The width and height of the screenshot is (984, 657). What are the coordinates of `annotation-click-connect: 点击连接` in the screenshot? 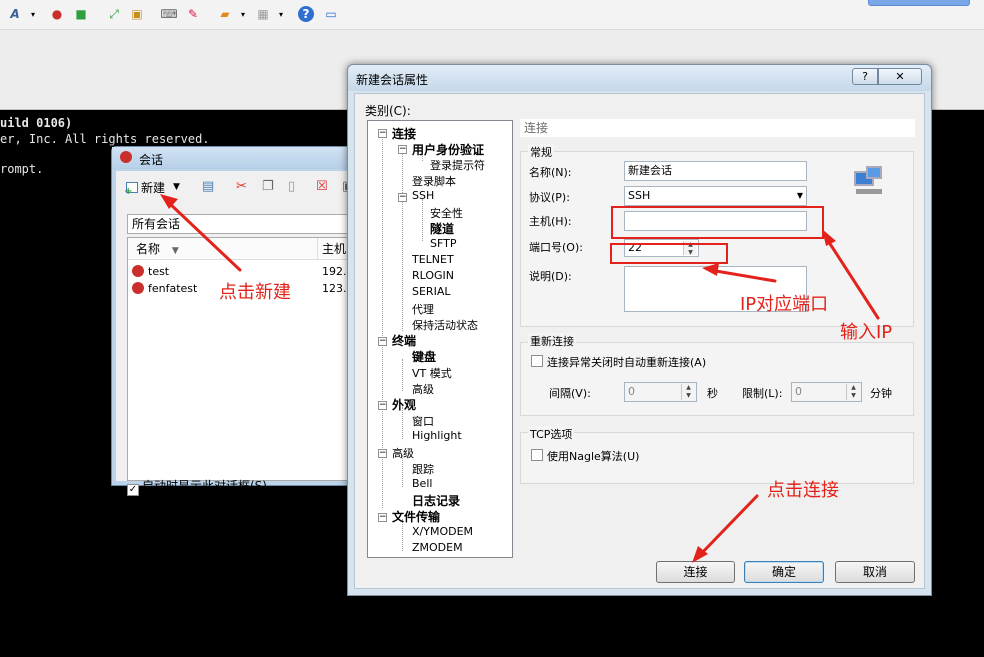 It's located at (803, 490).